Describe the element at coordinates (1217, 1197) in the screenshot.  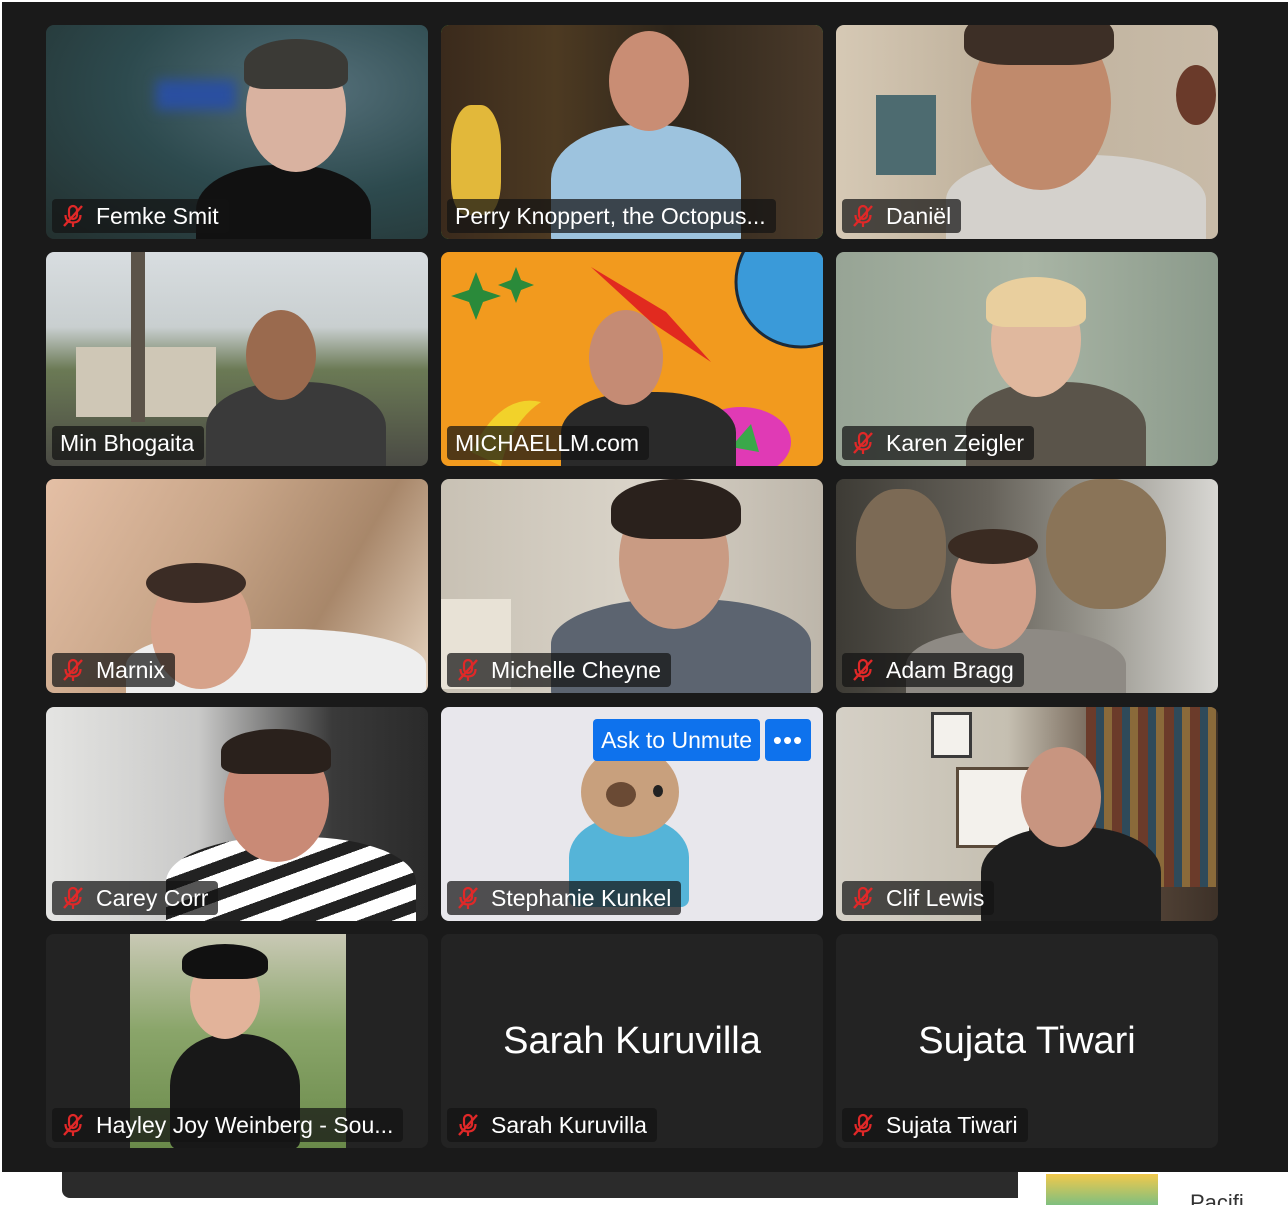
I see `truncated-label: Pacifi` at that location.